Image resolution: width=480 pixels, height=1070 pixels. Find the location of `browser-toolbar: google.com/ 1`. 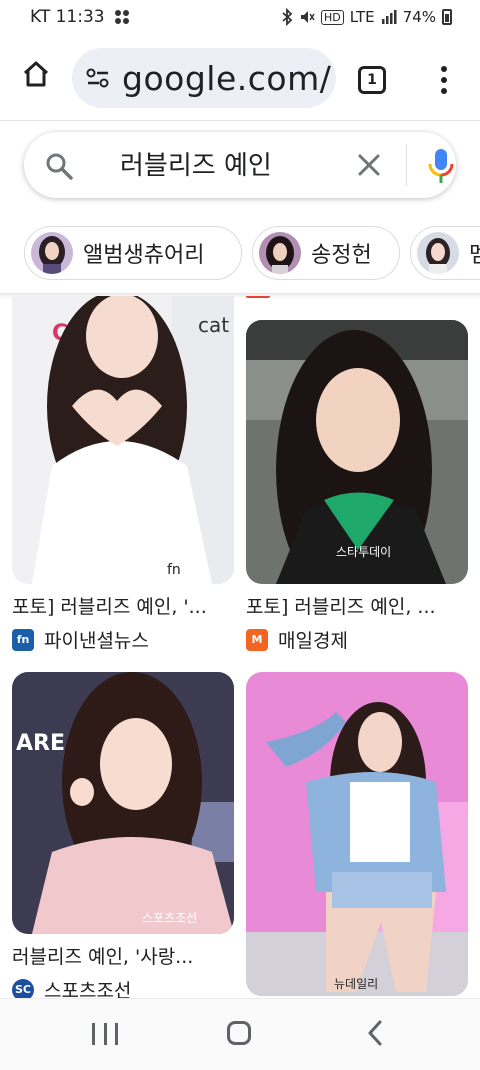

browser-toolbar: google.com/ 1 is located at coordinates (240, 78).